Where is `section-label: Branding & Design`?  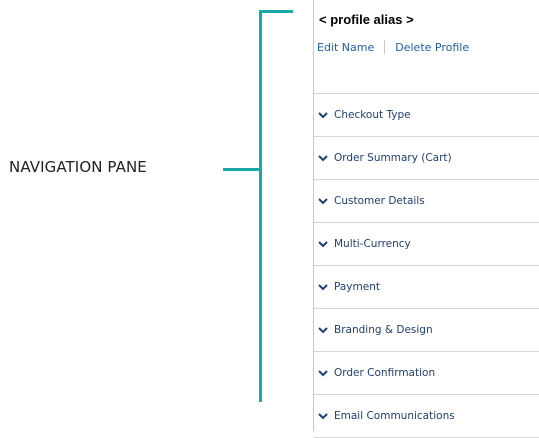
section-label: Branding & Design is located at coordinates (383, 330).